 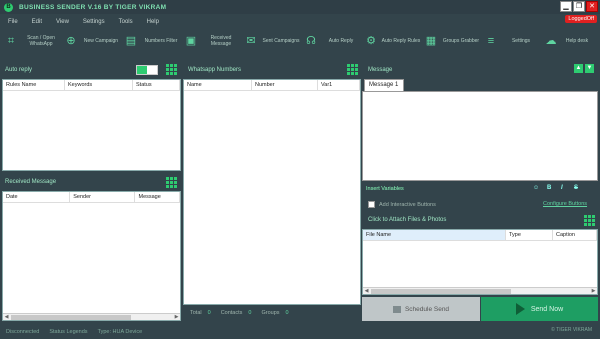 What do you see at coordinates (212, 41) in the screenshot?
I see `received-message-button: ▣ Received Message` at bounding box center [212, 41].